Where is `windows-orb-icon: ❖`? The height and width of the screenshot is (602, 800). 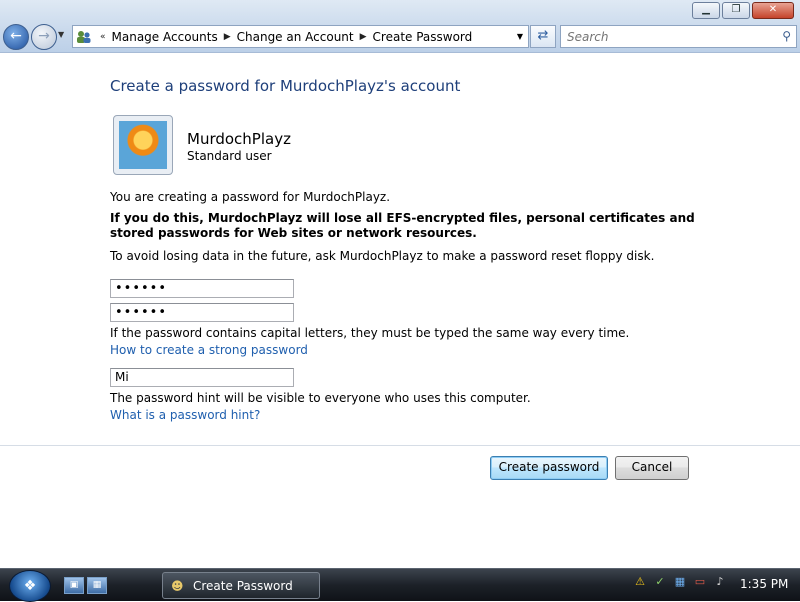
windows-orb-icon: ❖ is located at coordinates (30, 586).